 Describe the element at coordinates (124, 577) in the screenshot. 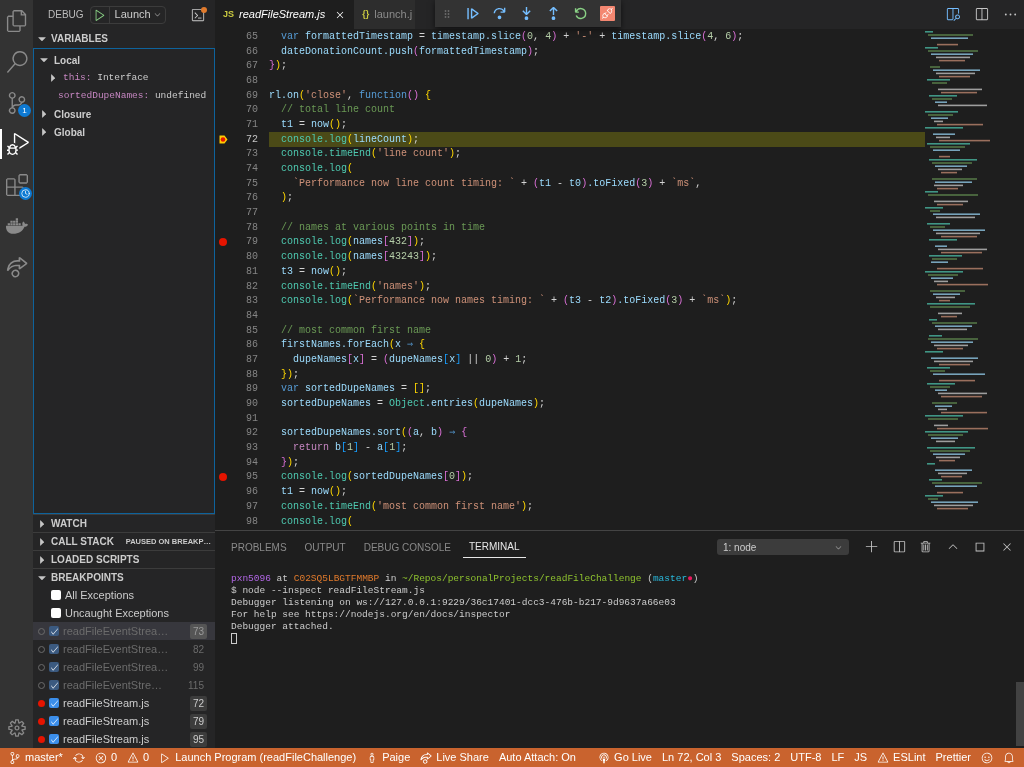

I see `section-header: BREAKPOINTS` at that location.